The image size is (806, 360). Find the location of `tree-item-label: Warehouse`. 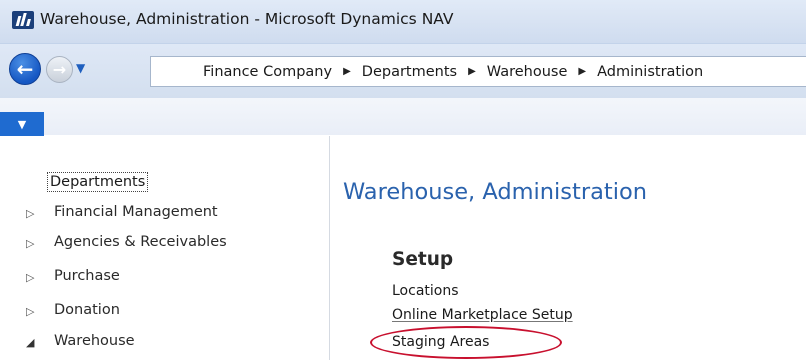

tree-item-label: Warehouse is located at coordinates (94, 341).